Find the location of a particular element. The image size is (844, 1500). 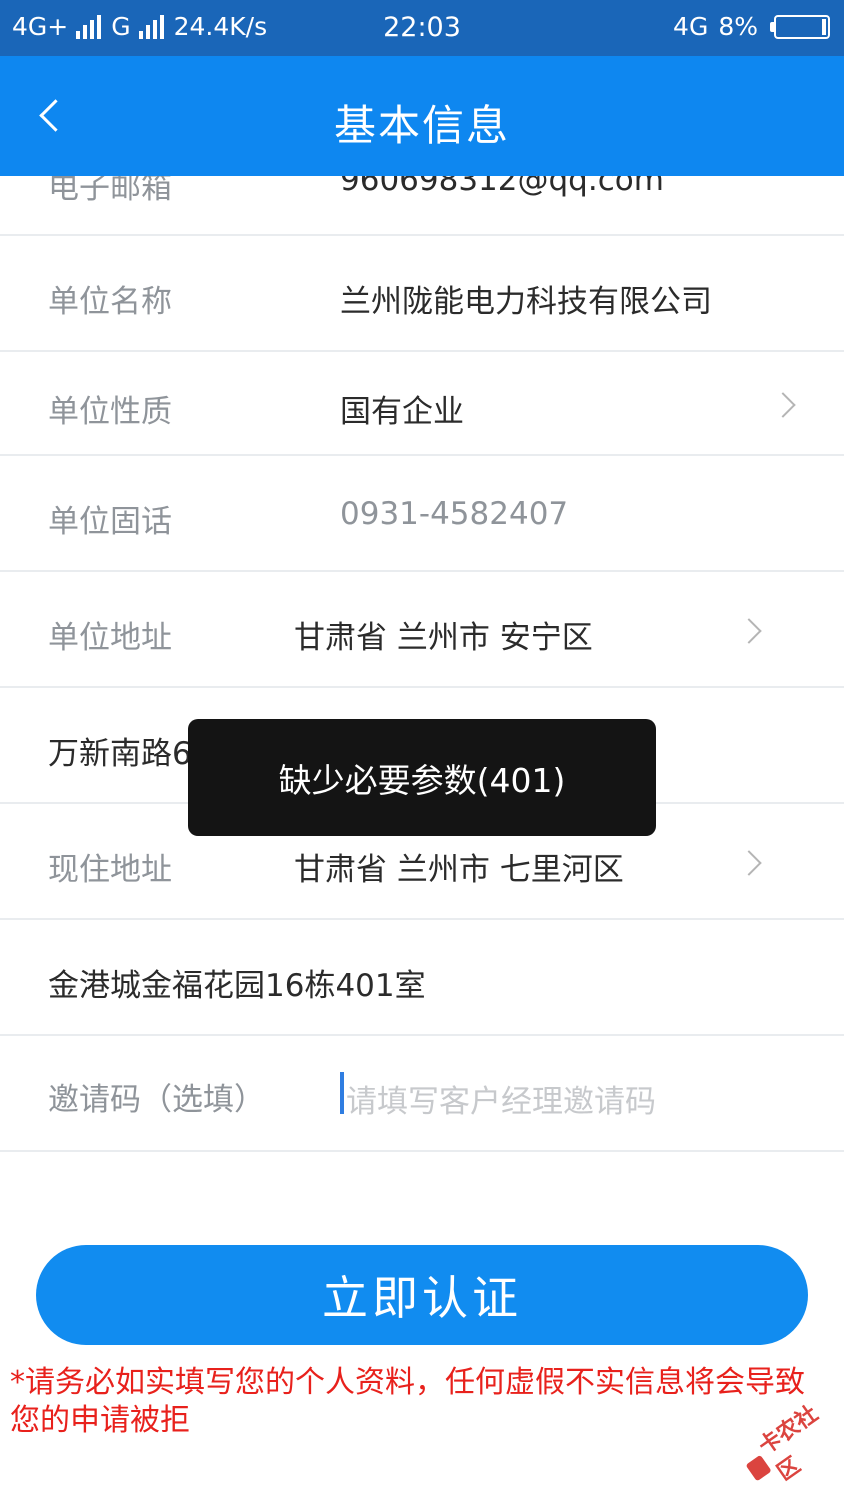

page-title: 基本信息 is located at coordinates (421, 125).